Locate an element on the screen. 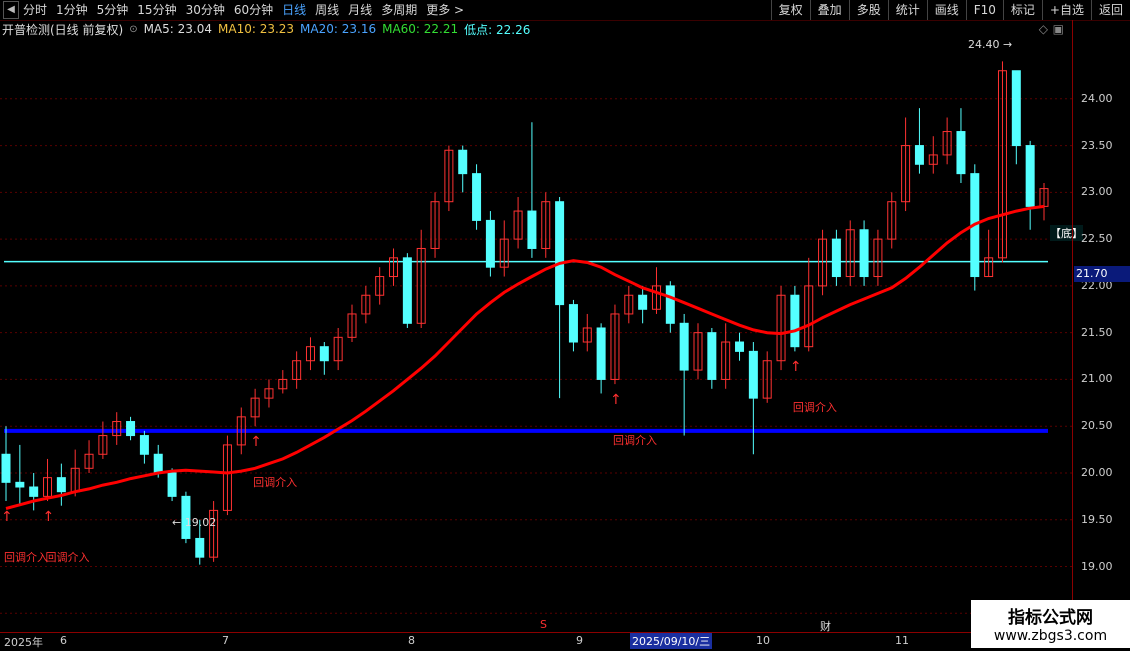 The width and height of the screenshot is (1130, 651). low-value: 低点: 22.26 is located at coordinates (497, 29).